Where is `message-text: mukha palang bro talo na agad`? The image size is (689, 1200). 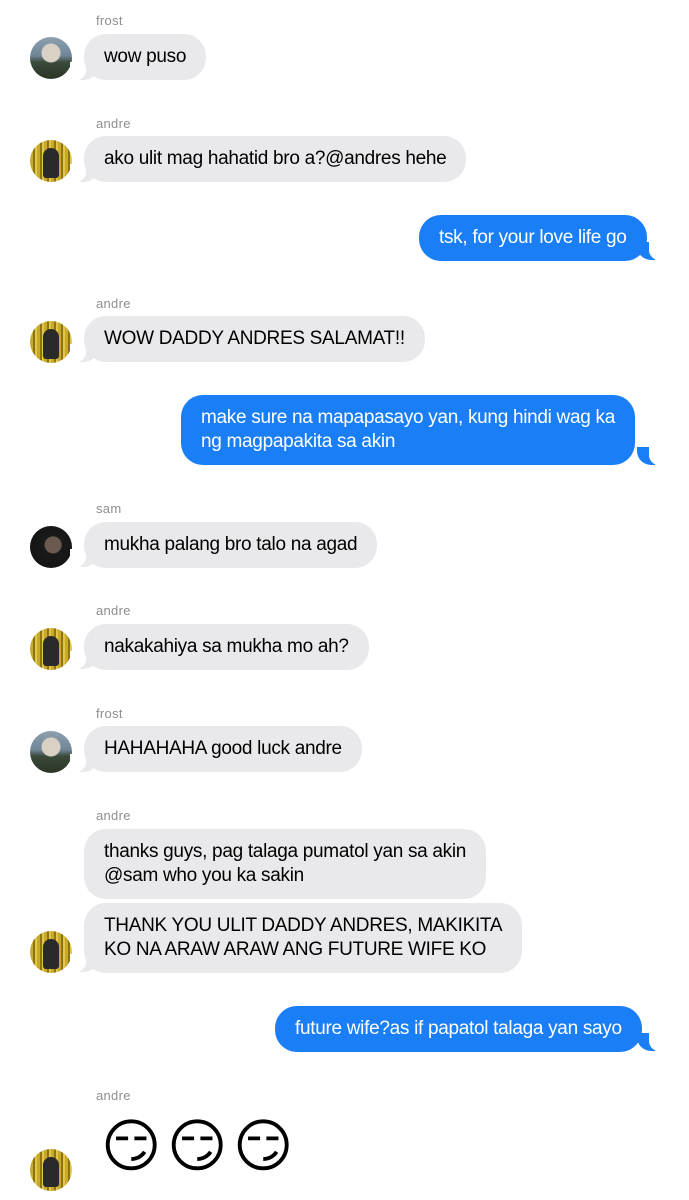
message-text: mukha palang bro talo na agad is located at coordinates (231, 544).